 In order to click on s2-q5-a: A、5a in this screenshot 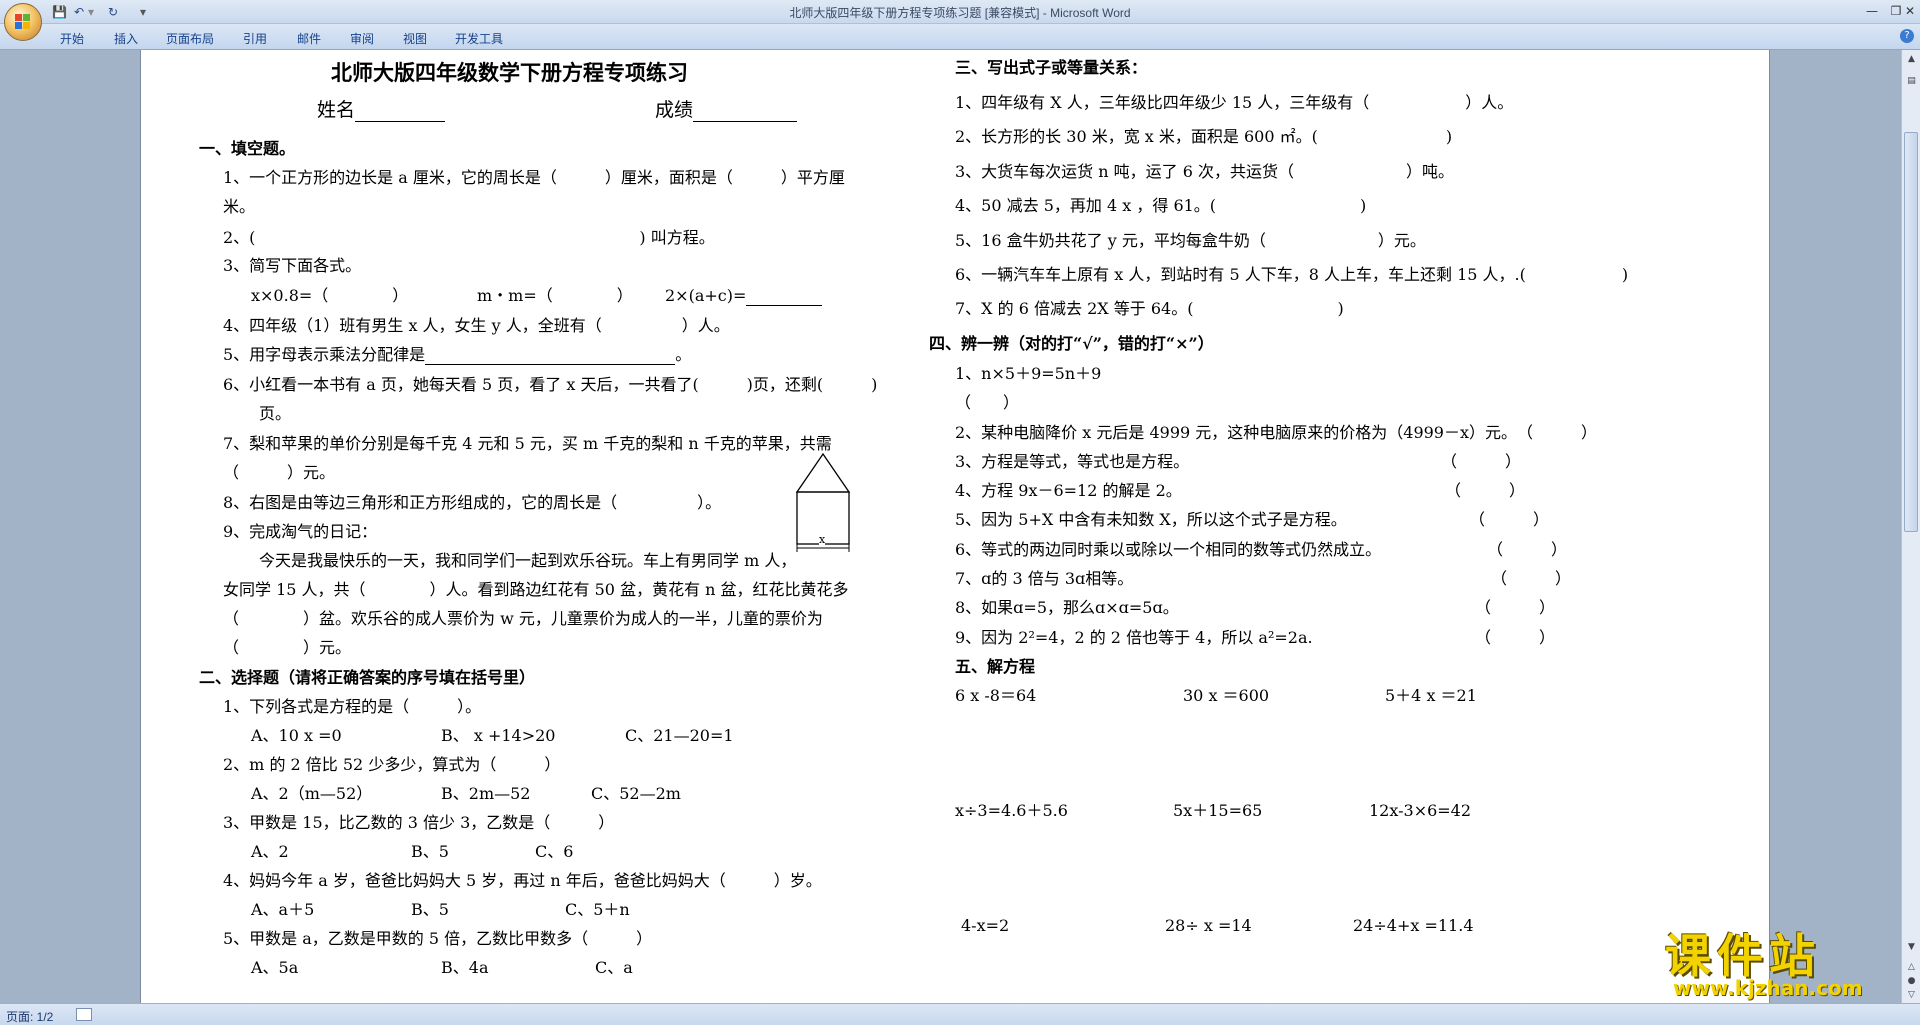, I will do `click(275, 967)`.